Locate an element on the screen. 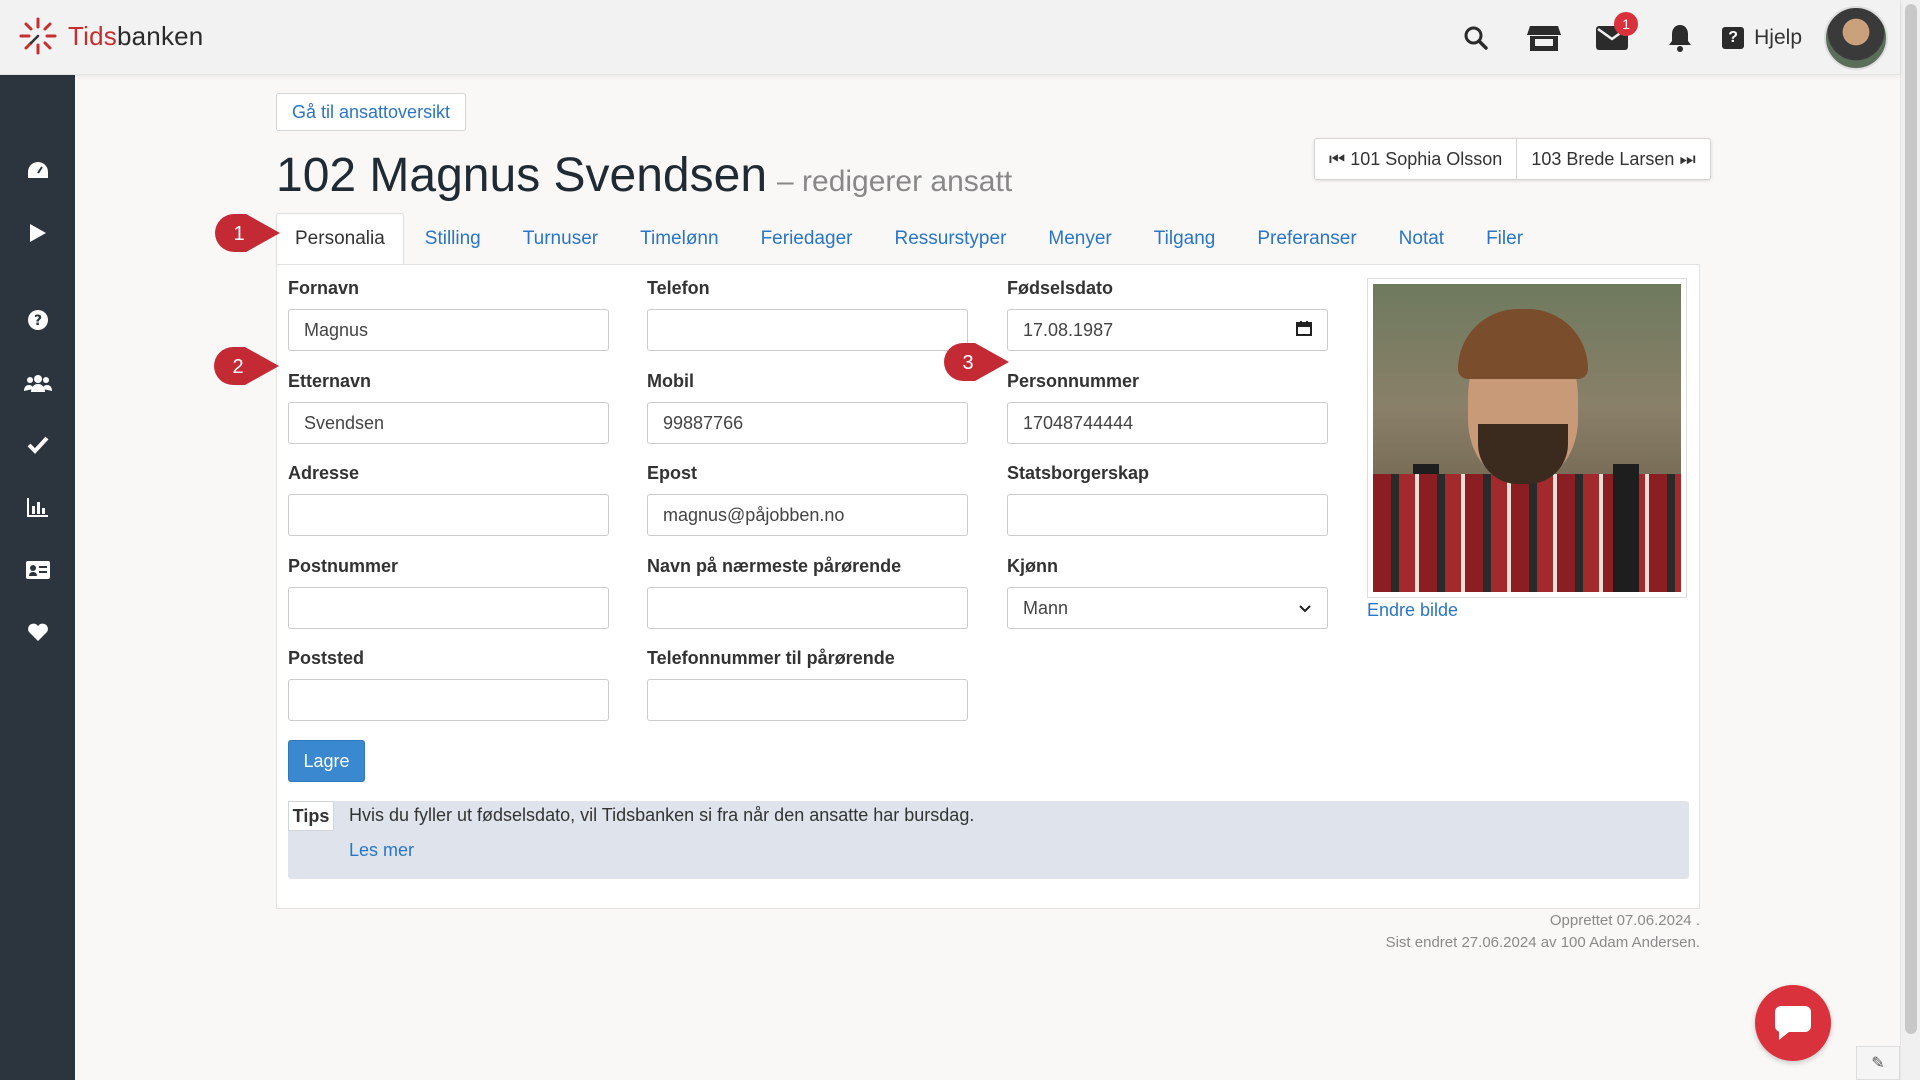 The width and height of the screenshot is (1920, 1080). heart-icon is located at coordinates (37, 632).